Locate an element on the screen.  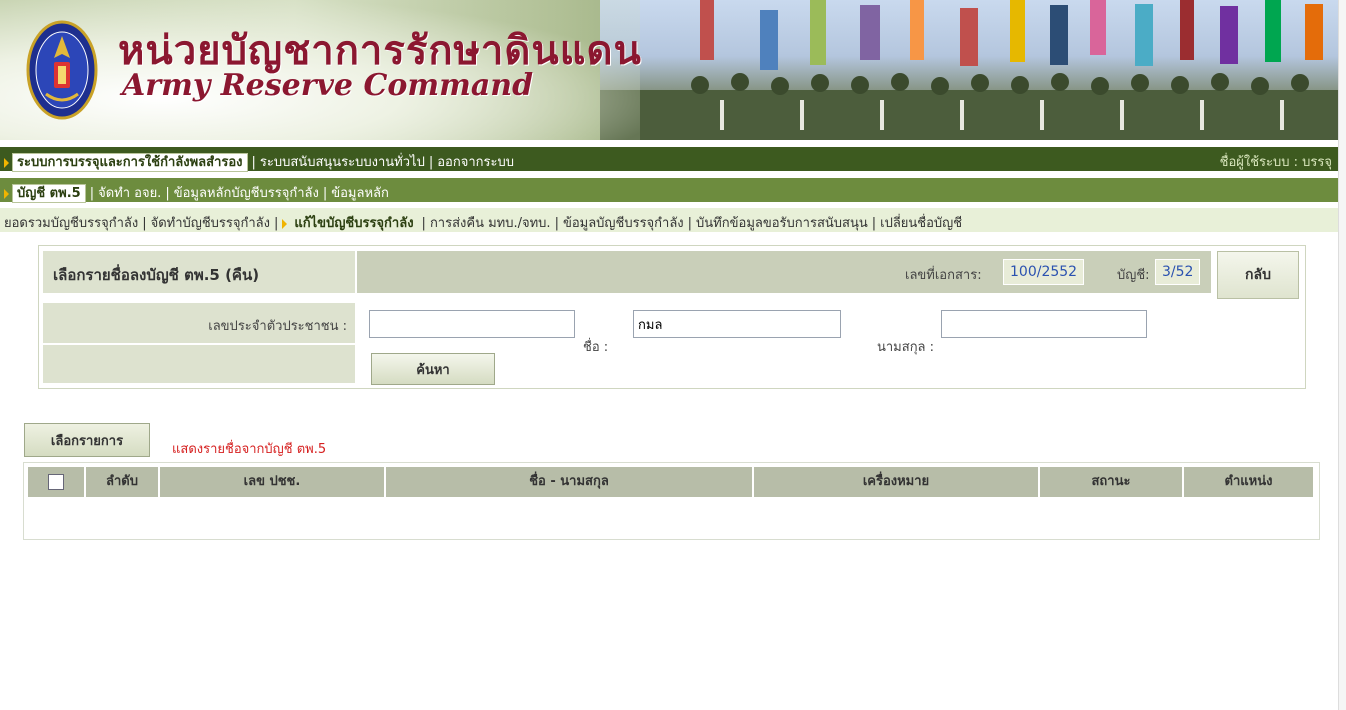
panel-title-cell: เลือกรายชื่อลงบัญชี ตพ.5 (คืน) is located at coordinates (199, 272).